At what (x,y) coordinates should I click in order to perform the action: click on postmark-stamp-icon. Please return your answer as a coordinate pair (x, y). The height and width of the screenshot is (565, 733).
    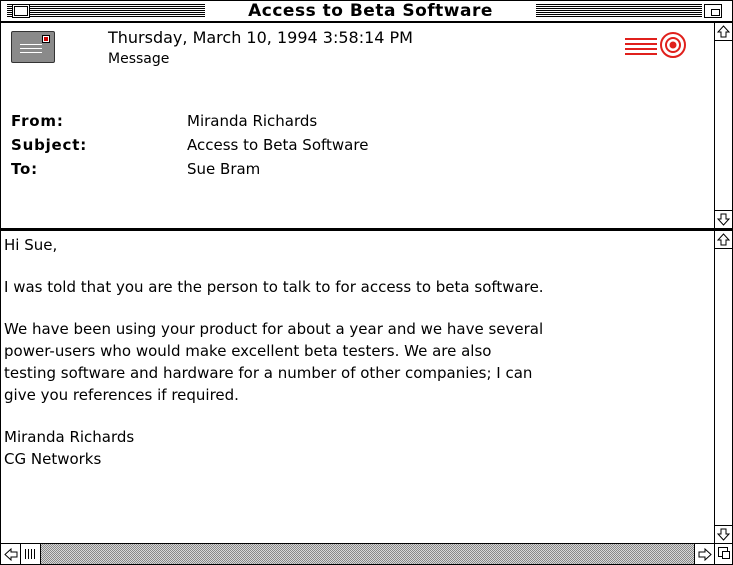
    Looking at the image, I should click on (655, 45).